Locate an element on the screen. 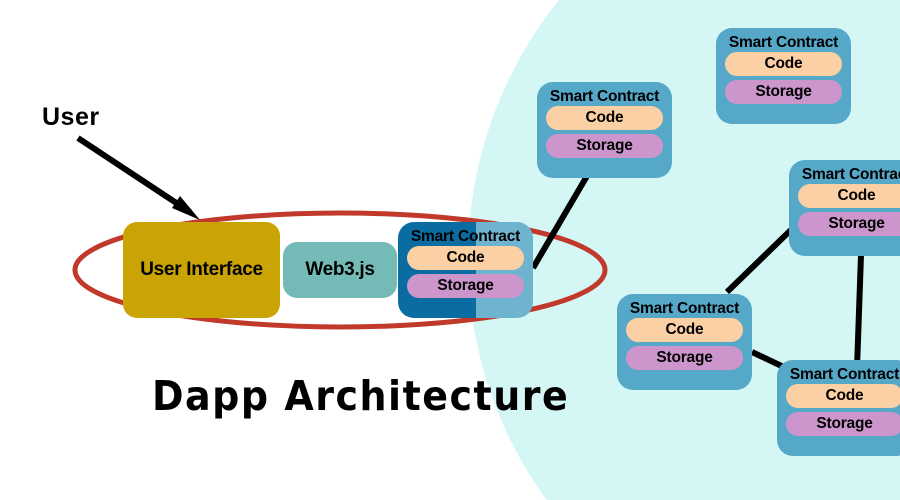 The height and width of the screenshot is (500, 900). smart-contract-central: Smart Contract Code Storage is located at coordinates (465, 270).